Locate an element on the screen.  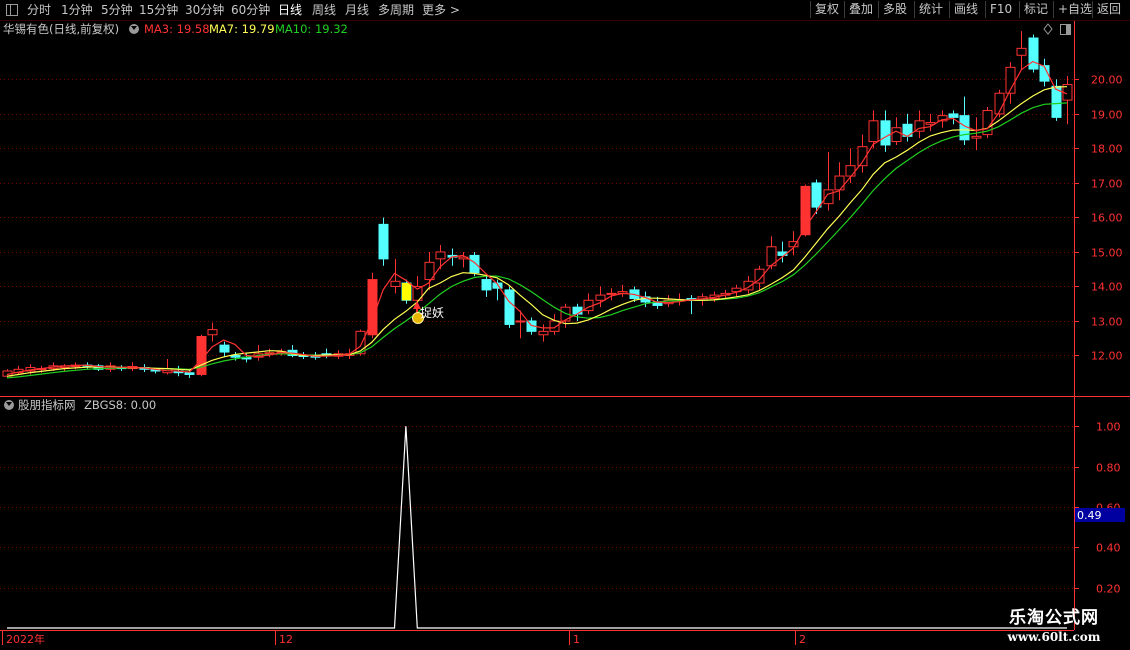
year-label: 2022年 is located at coordinates (25, 639).